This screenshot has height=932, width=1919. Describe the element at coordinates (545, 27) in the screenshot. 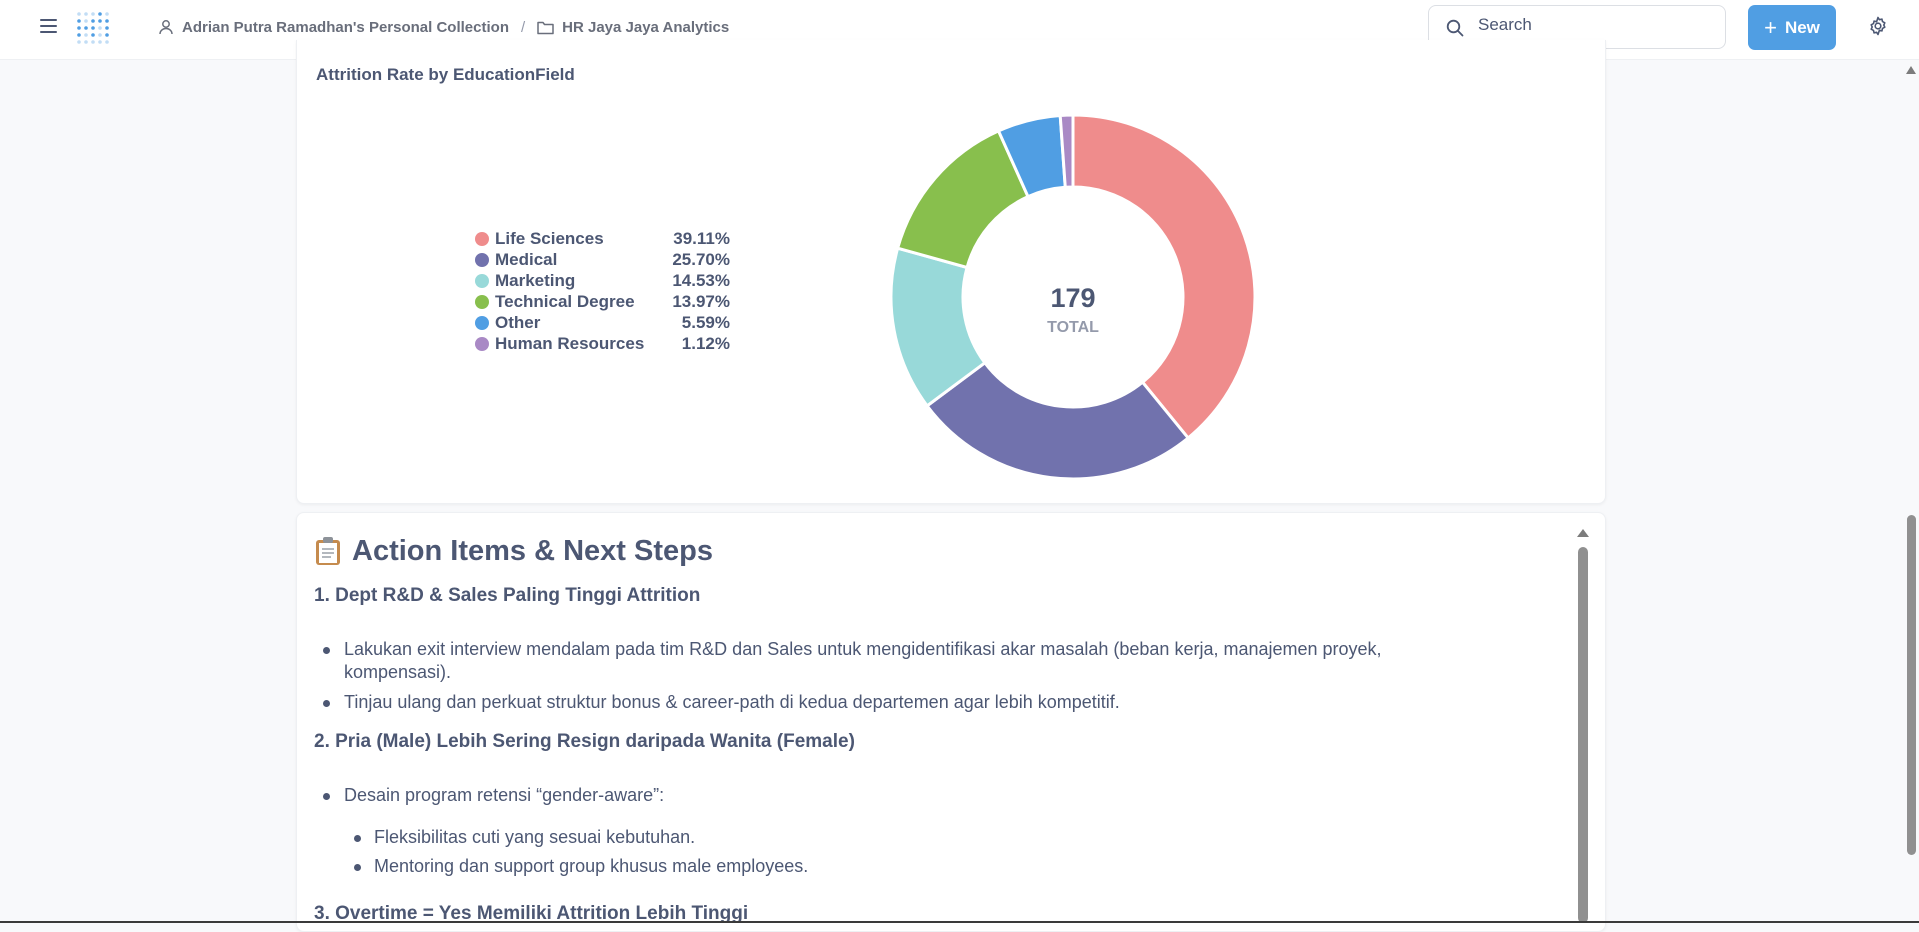

I see `folder-icon` at that location.